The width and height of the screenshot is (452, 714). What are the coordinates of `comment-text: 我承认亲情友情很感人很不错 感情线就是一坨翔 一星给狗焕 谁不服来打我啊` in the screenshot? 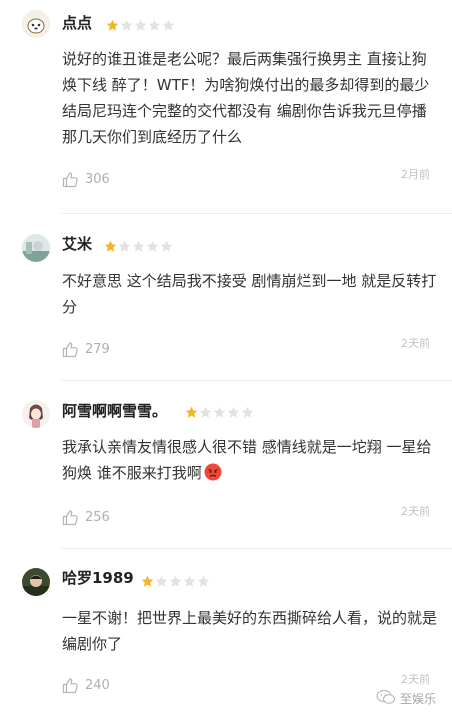 It's located at (250, 460).